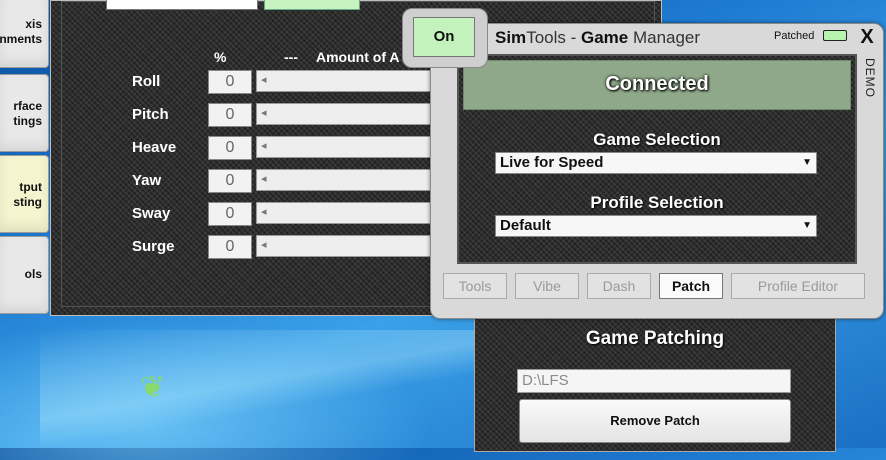  Describe the element at coordinates (656, 163) in the screenshot. I see `game-selection-dropdown: Live for Speed ▼` at that location.